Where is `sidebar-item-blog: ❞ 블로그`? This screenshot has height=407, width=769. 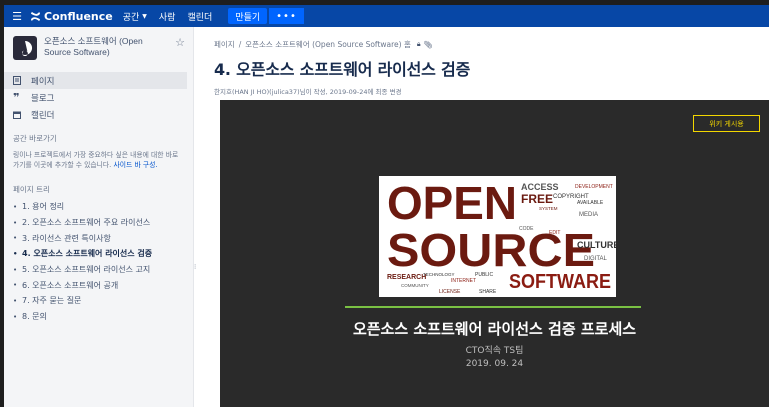 sidebar-item-blog: ❞ 블로그 is located at coordinates (98, 97).